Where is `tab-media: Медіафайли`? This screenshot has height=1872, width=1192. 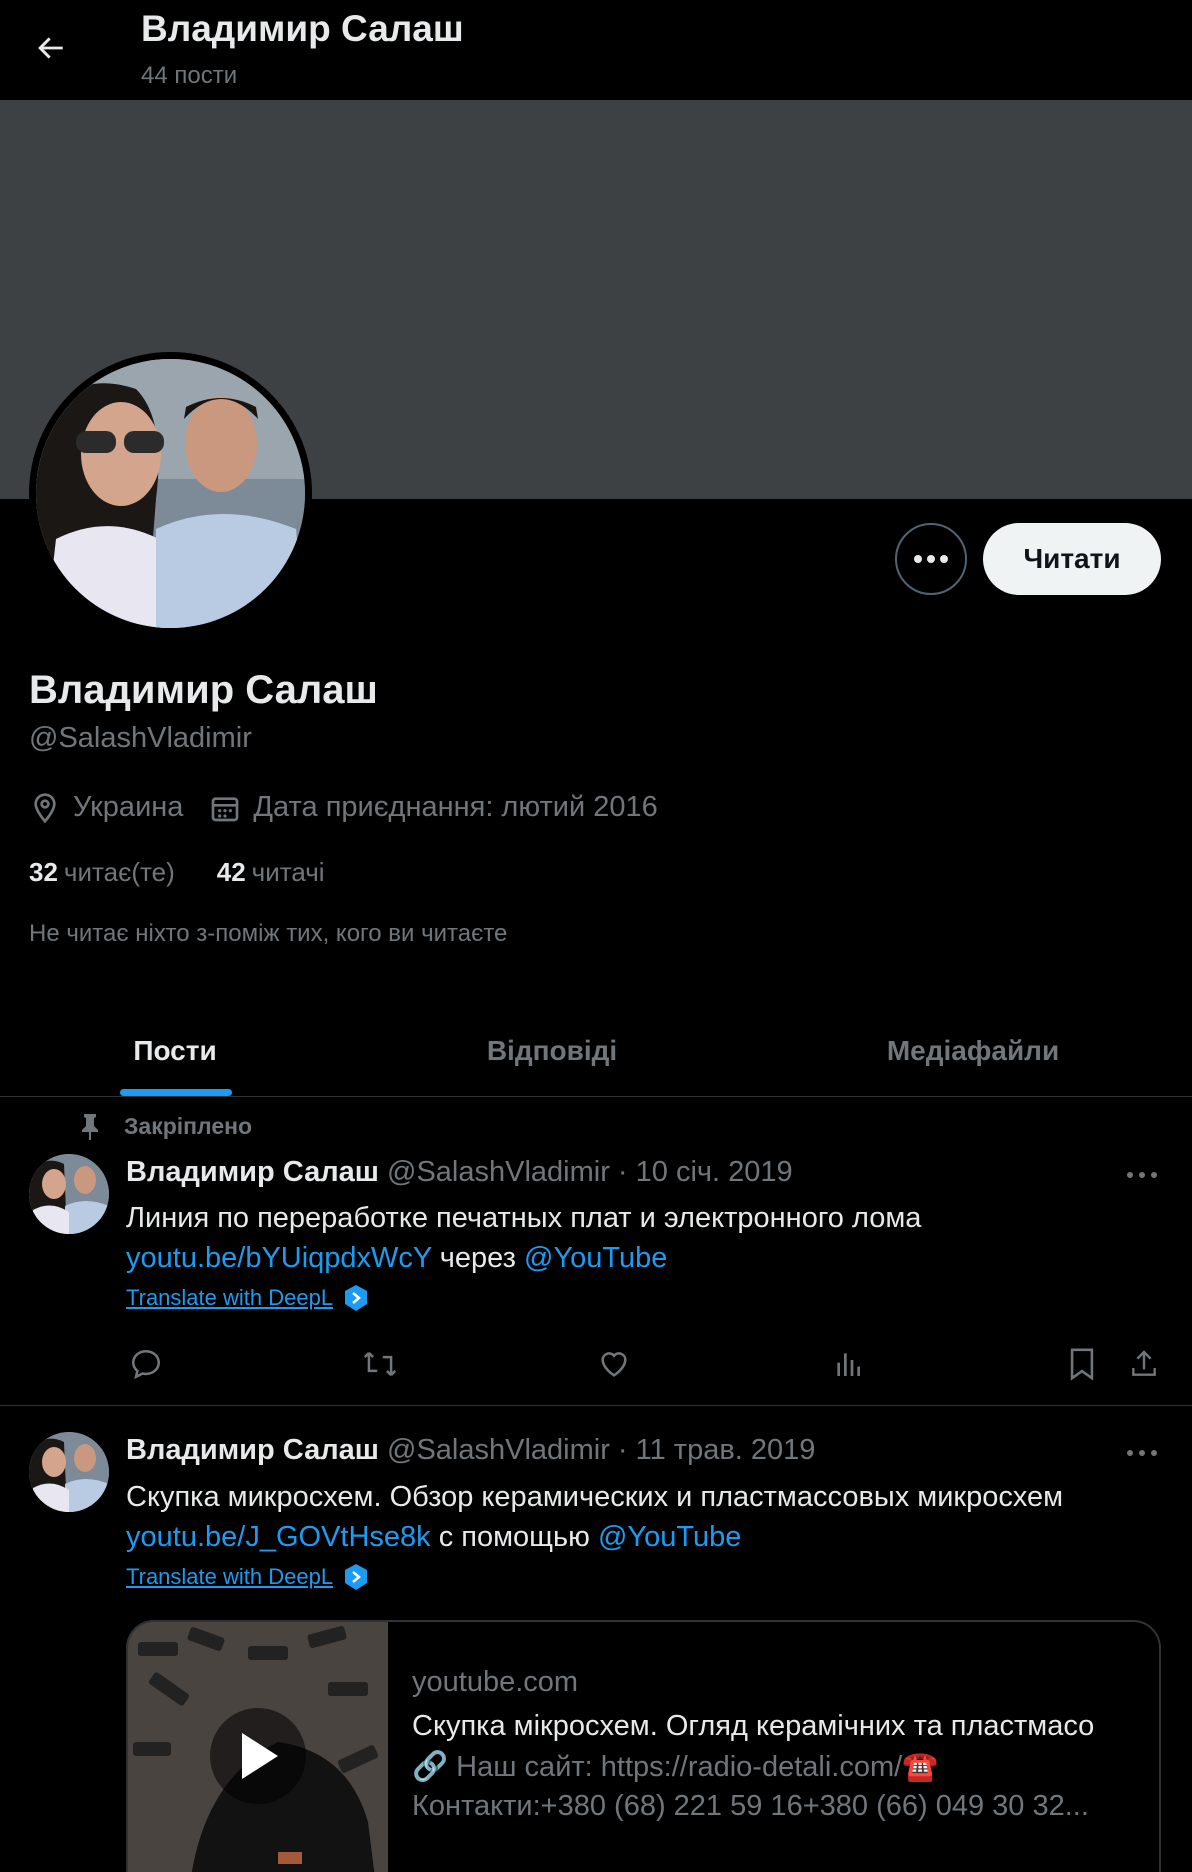 tab-media: Медіафайли is located at coordinates (973, 1050).